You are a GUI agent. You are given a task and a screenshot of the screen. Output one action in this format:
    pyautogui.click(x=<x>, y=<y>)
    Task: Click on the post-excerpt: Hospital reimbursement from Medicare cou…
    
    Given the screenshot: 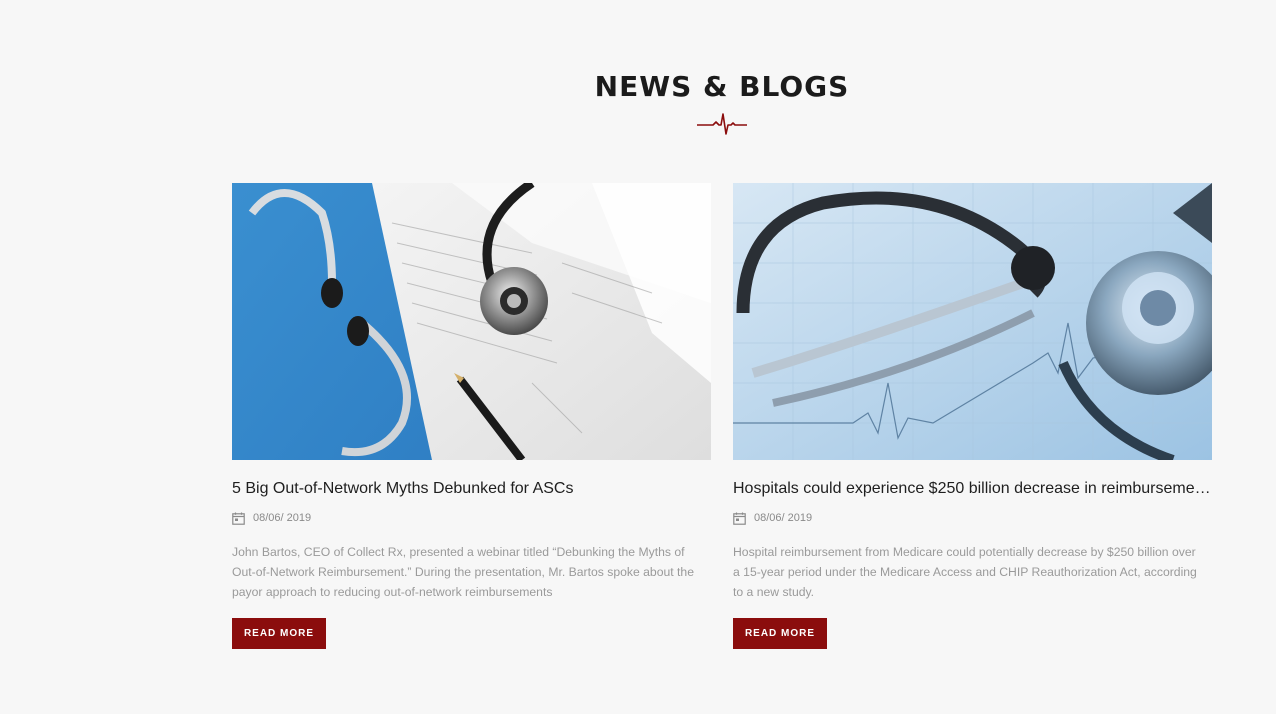 What is the action you would take?
    pyautogui.click(x=965, y=572)
    